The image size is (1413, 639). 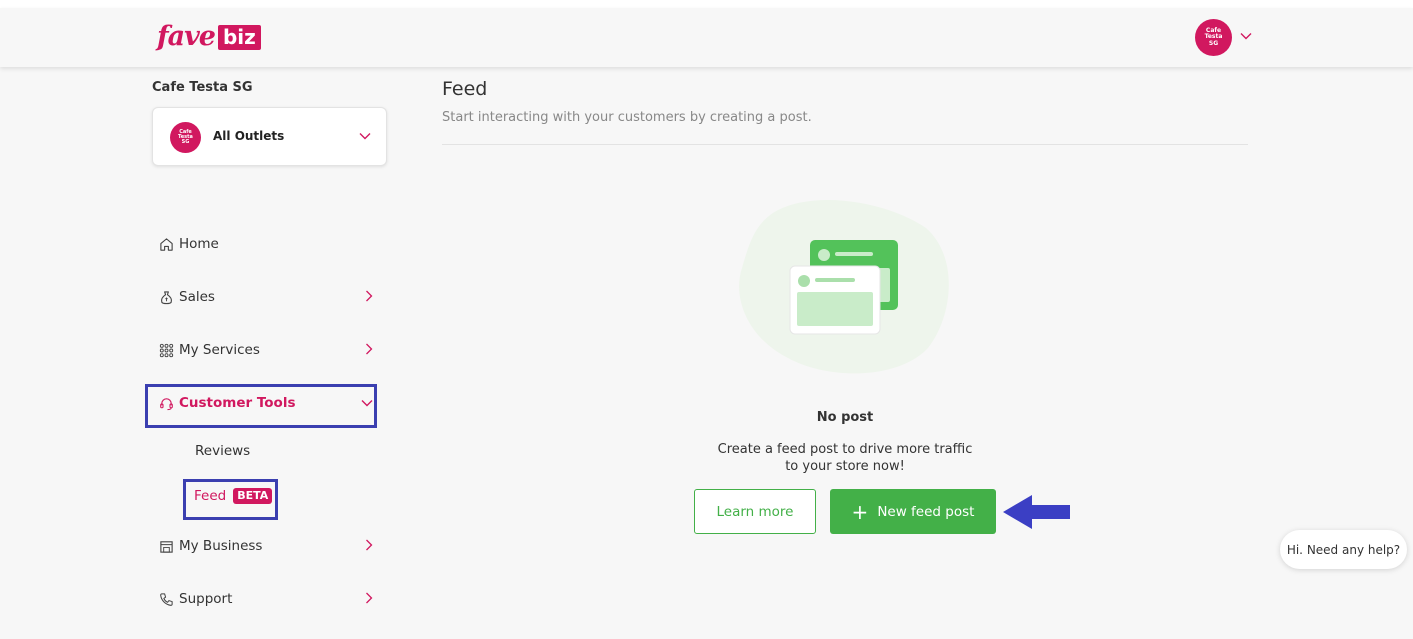 What do you see at coordinates (1036, 512) in the screenshot?
I see `annotation-arrow-icon` at bounding box center [1036, 512].